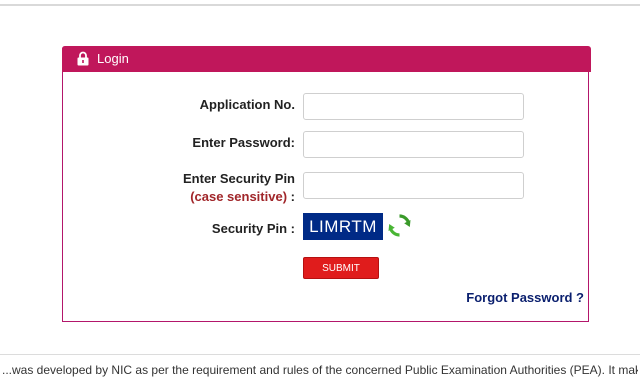 Image resolution: width=640 pixels, height=377 pixels. What do you see at coordinates (525, 297) in the screenshot?
I see `forgot-password-link: Forgot Password ?` at bounding box center [525, 297].